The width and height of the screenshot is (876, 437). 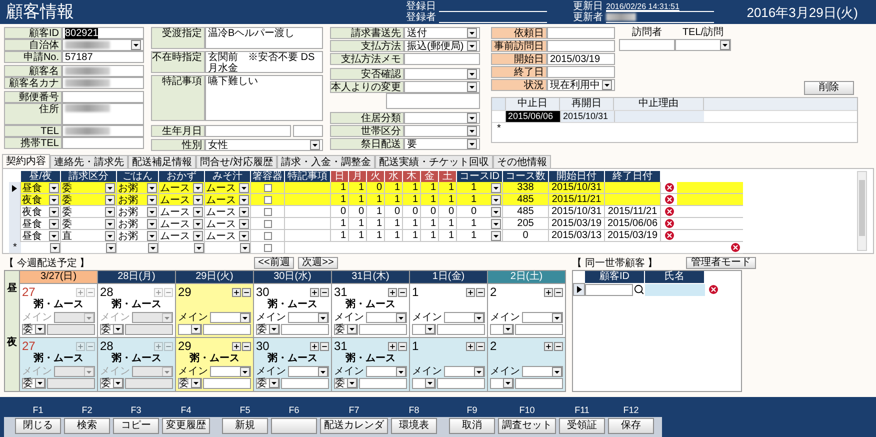 I want to click on dropdown-field: 現在利用中, so click(x=581, y=85).